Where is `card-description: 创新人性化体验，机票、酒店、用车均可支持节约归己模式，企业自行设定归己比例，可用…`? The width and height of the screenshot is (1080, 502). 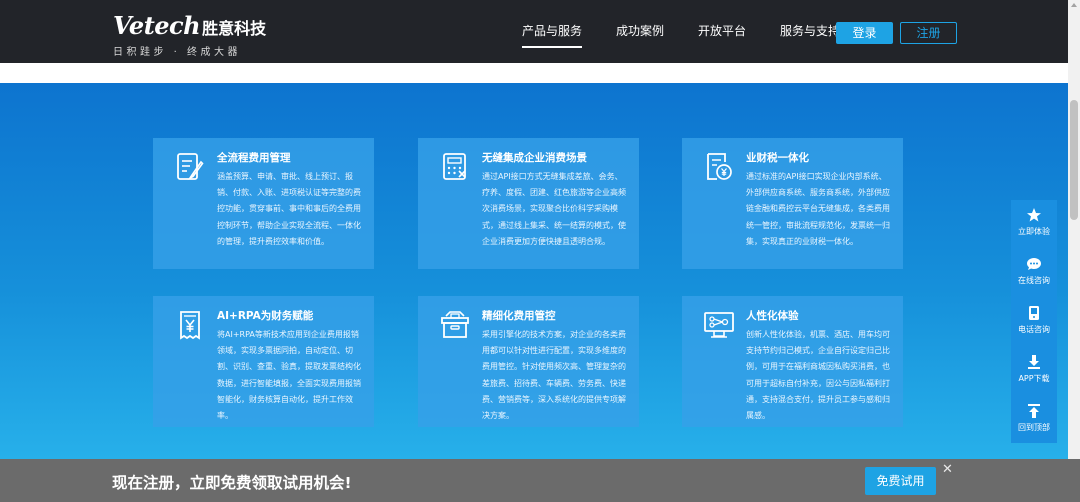 card-description: 创新人性化体验，机票、酒店、用车均可支持节约归己模式，企业自行设定归己比例，可用… is located at coordinates (818, 375).